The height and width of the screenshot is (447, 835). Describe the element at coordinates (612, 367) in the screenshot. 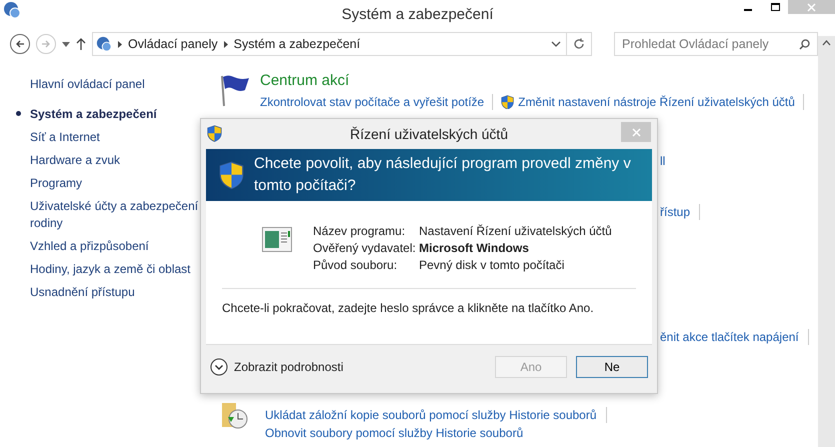

I see `dialog-button: Ne` at that location.